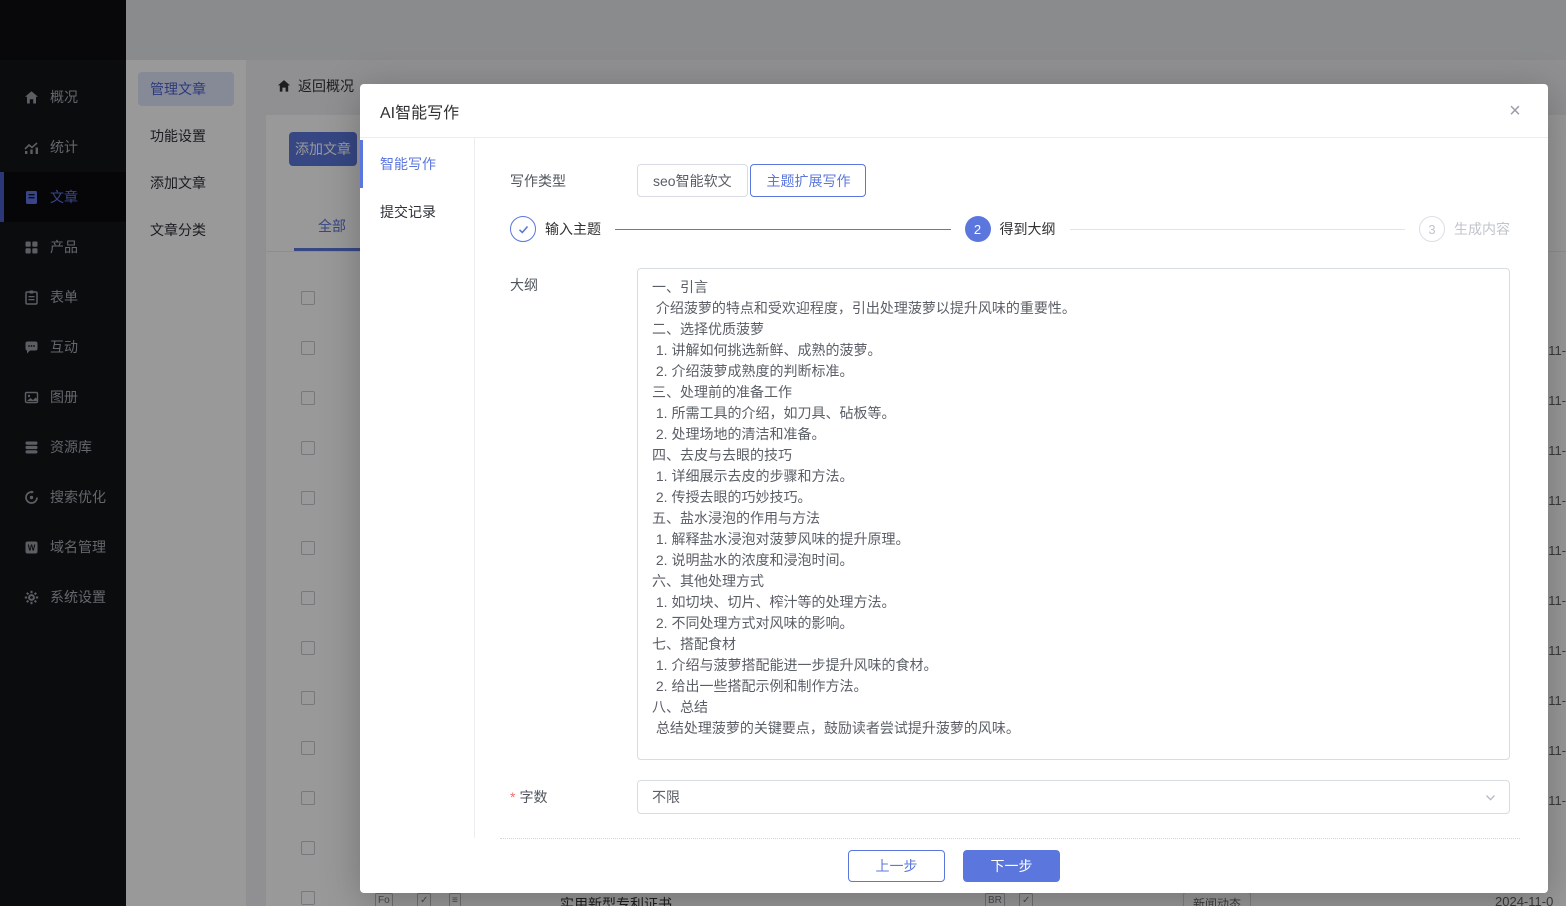  What do you see at coordinates (523, 229) in the screenshot?
I see `step1-check-icon` at bounding box center [523, 229].